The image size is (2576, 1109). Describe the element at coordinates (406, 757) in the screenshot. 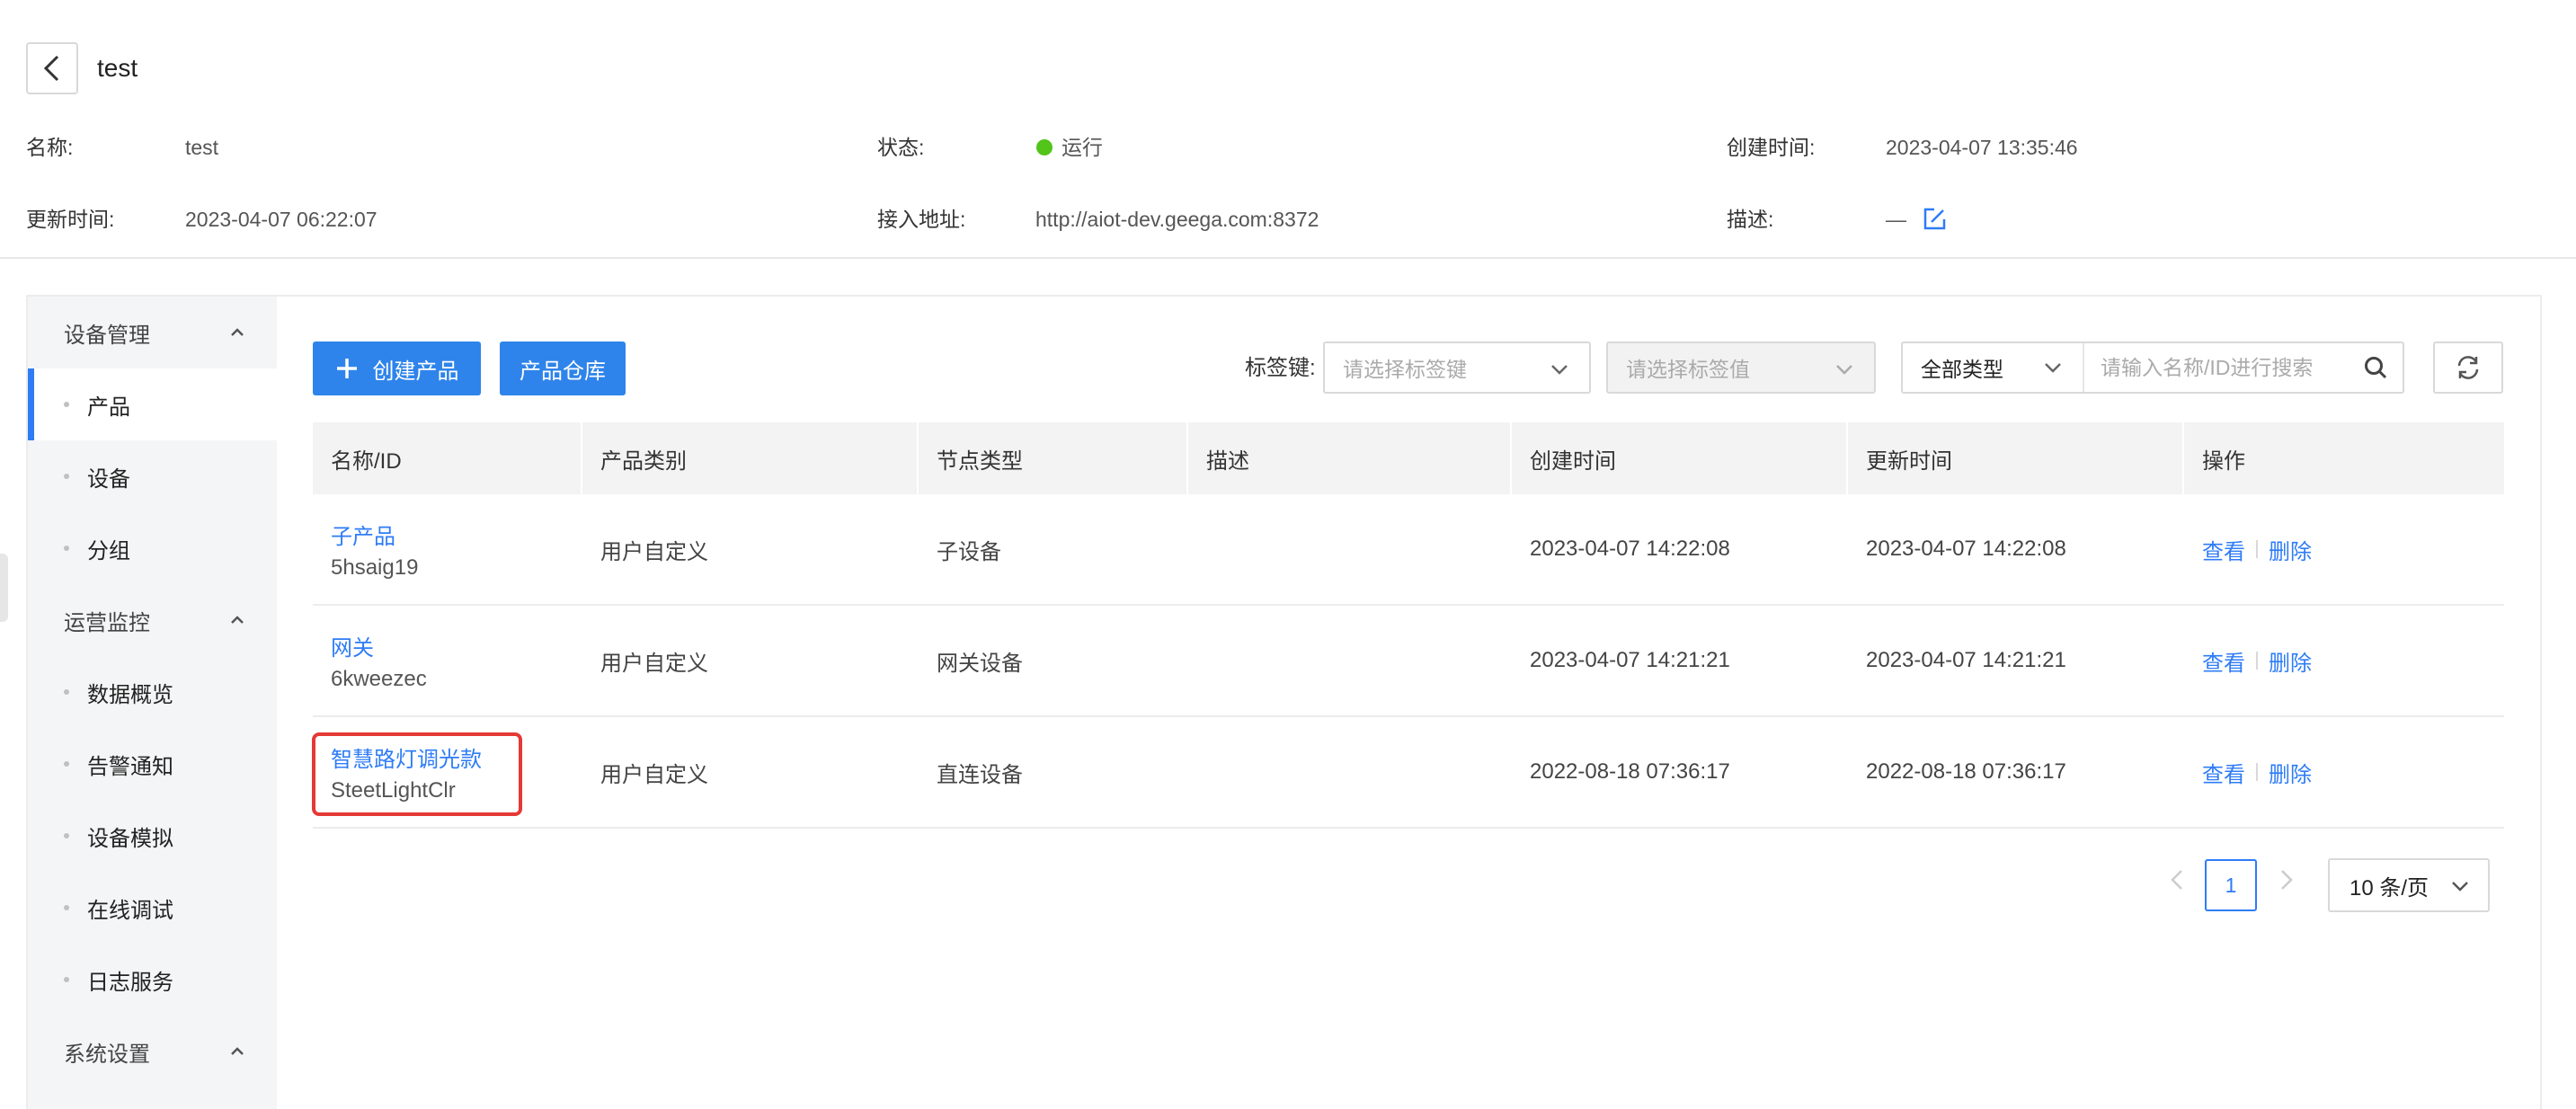

I see `product-name-link: 智慧路灯调光款` at that location.